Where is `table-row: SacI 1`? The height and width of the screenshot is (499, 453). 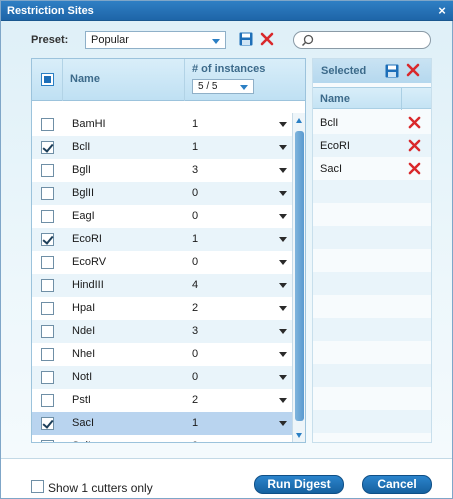 table-row: SacI 1 is located at coordinates (162, 423).